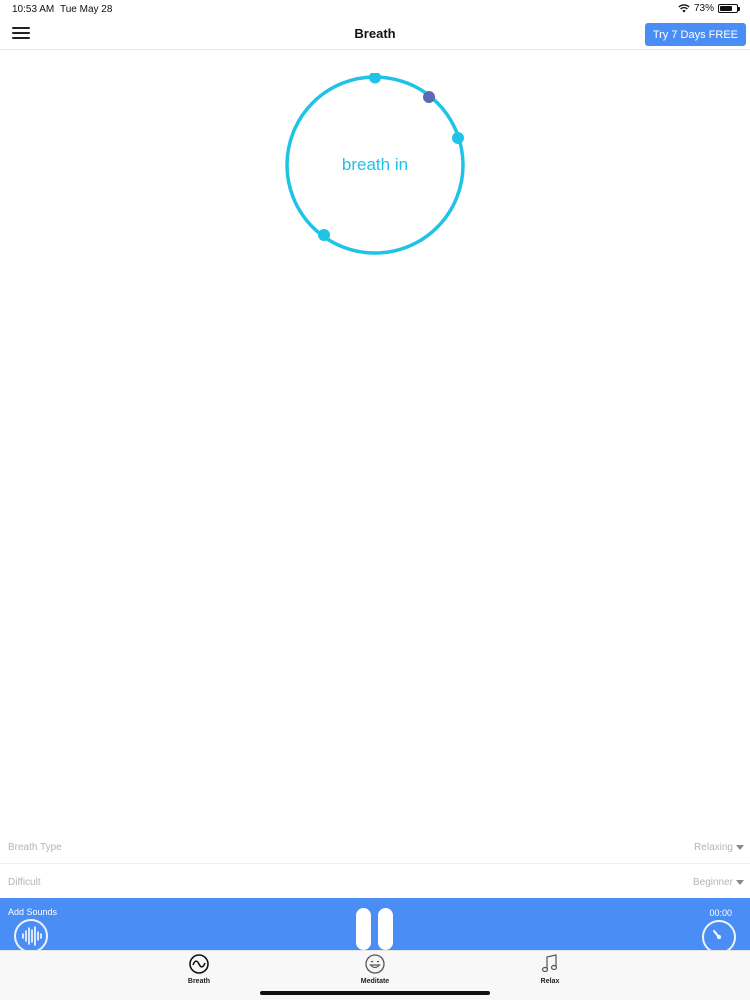 The height and width of the screenshot is (1000, 750). I want to click on breath-type-select: Relaxing, so click(719, 847).